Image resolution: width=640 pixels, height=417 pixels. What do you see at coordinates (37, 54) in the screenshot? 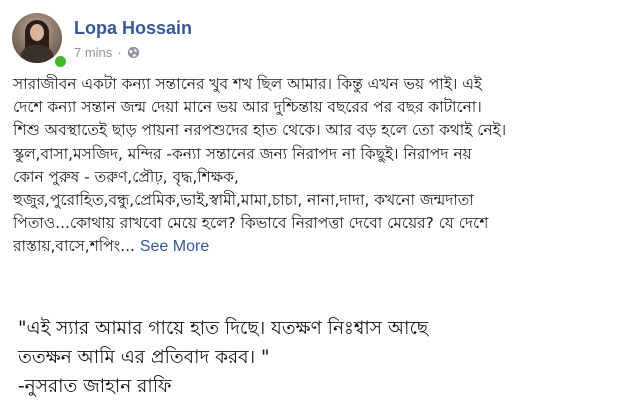
I see `avatar-body` at bounding box center [37, 54].